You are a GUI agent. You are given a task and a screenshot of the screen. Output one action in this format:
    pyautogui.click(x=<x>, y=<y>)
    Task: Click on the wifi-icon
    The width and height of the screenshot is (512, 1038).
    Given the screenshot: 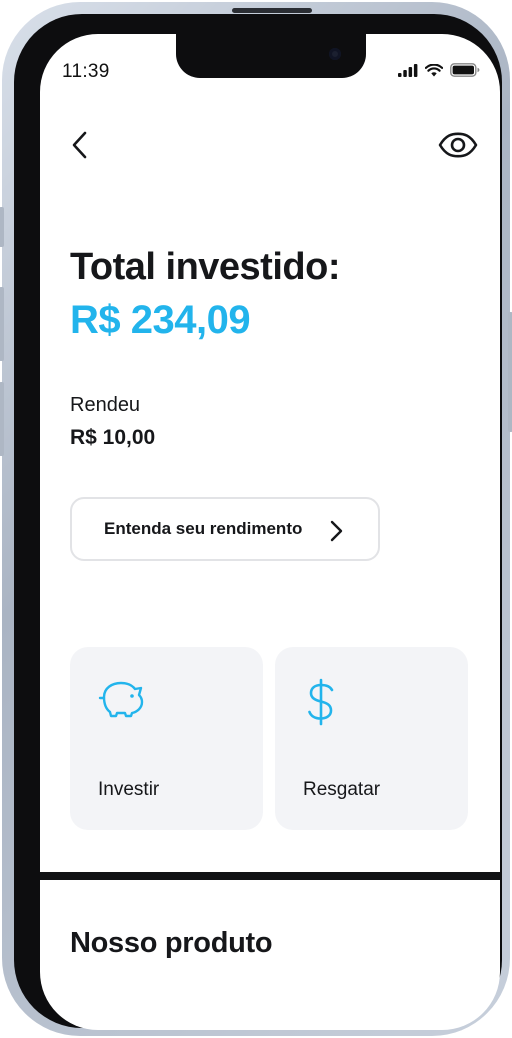 What is the action you would take?
    pyautogui.click(x=434, y=69)
    